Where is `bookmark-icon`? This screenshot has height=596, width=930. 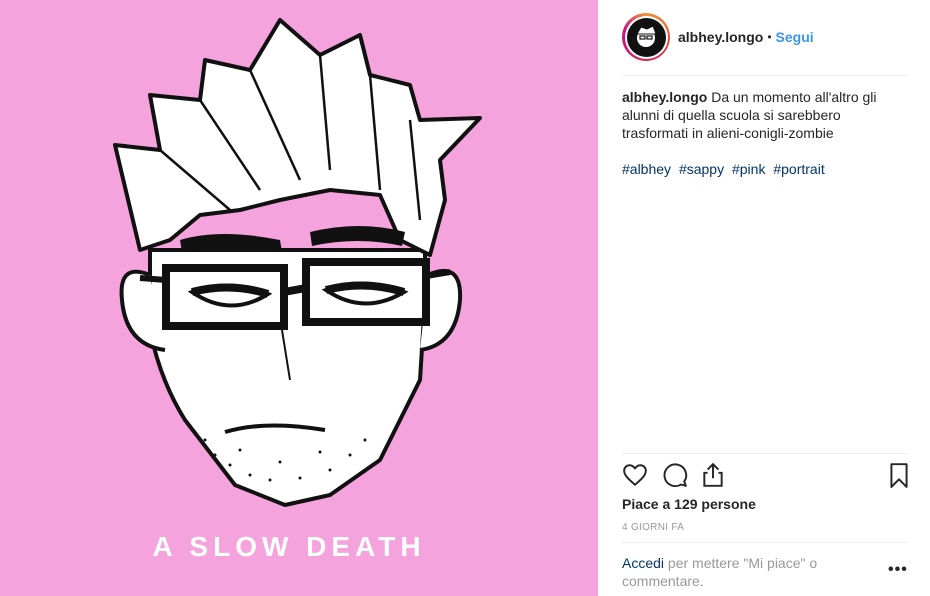 bookmark-icon is located at coordinates (899, 476).